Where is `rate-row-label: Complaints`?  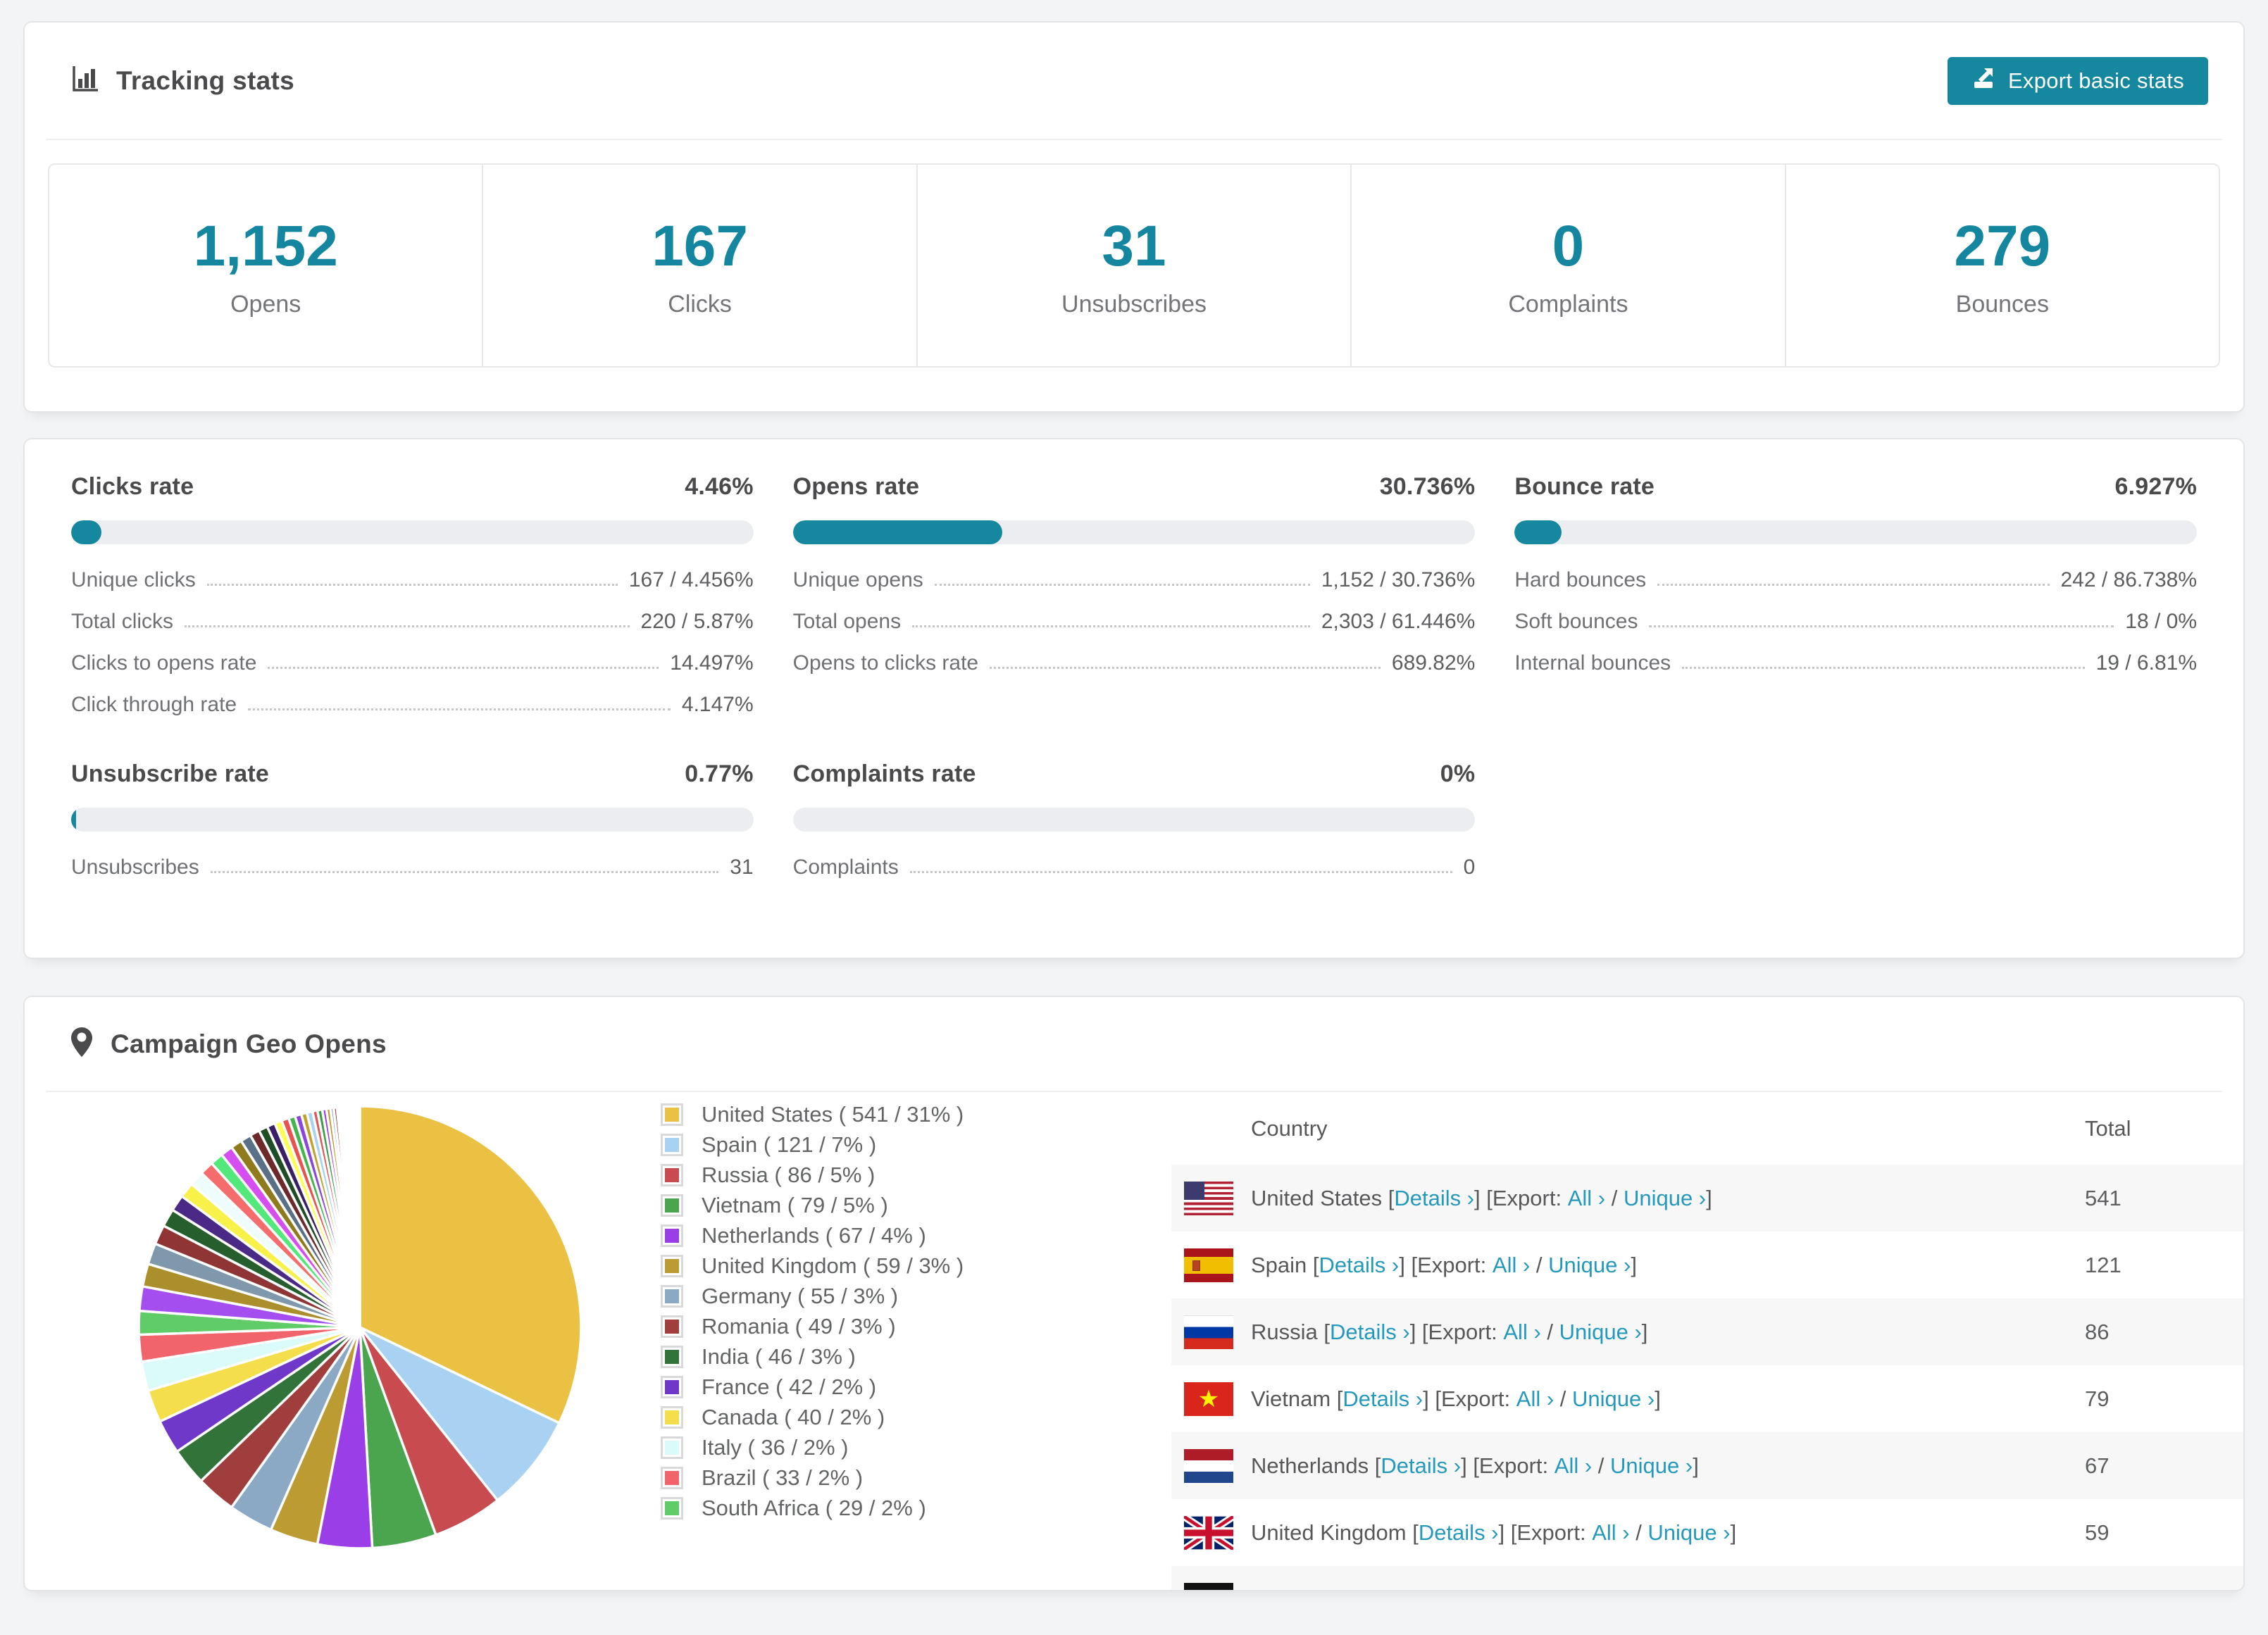 rate-row-label: Complaints is located at coordinates (846, 867).